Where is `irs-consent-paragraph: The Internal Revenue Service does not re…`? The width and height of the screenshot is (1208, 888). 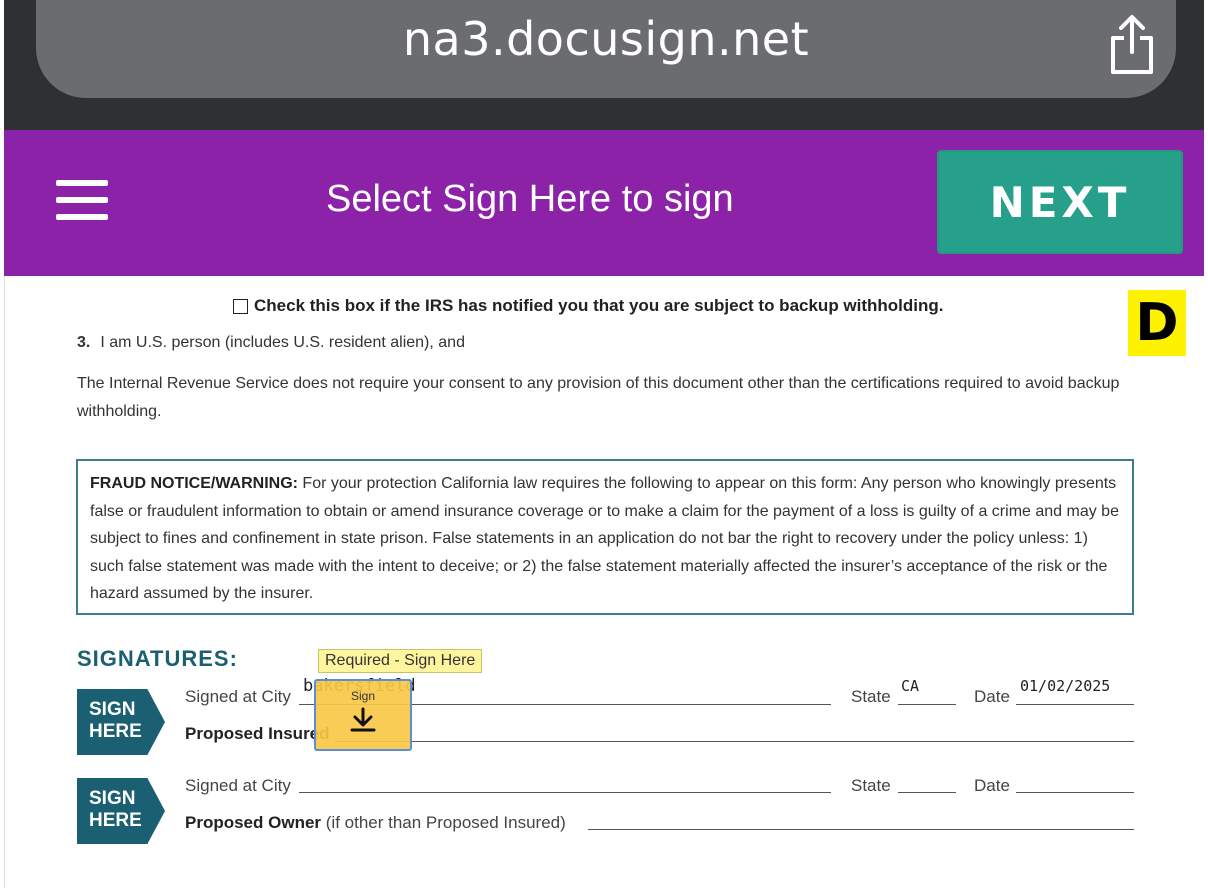
irs-consent-paragraph: The Internal Revenue Service does not re… is located at coordinates (598, 397).